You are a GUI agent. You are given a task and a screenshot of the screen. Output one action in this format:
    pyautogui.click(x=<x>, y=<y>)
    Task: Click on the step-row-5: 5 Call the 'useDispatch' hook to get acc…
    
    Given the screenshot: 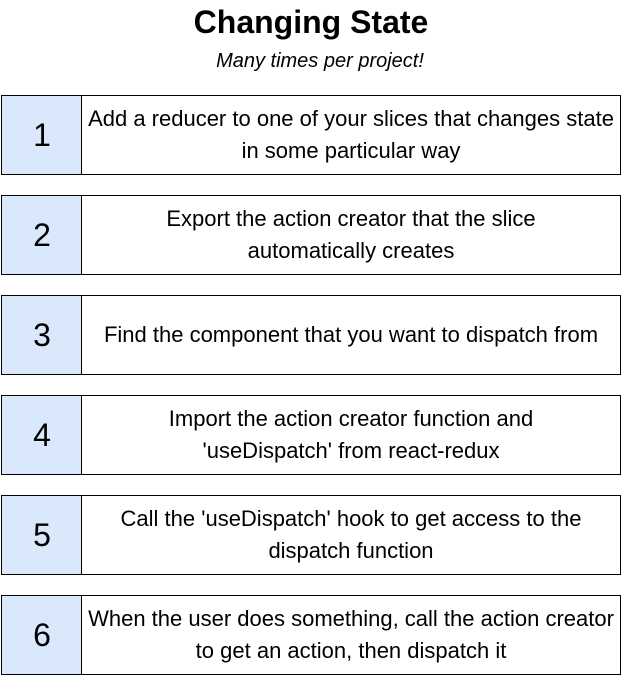 What is the action you would take?
    pyautogui.click(x=311, y=535)
    